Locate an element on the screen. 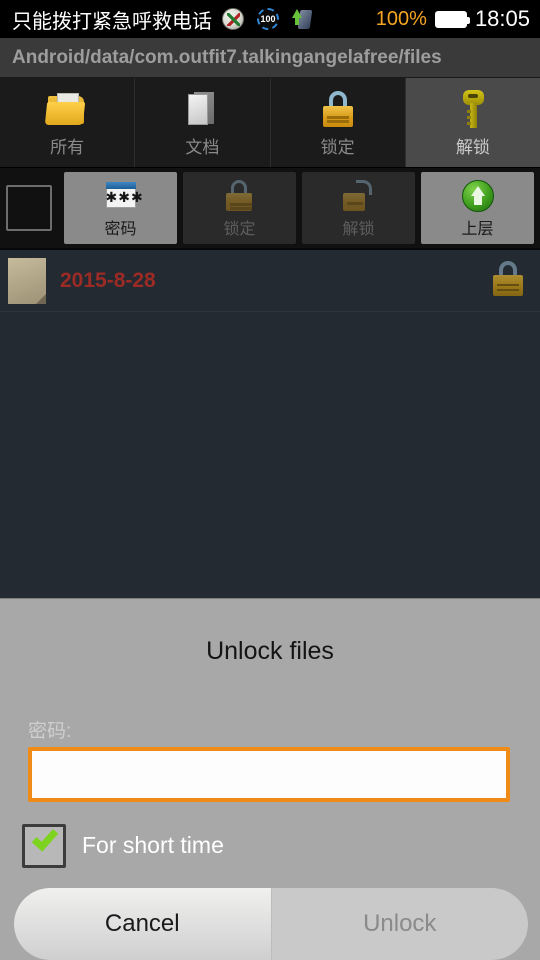 Image resolution: width=540 pixels, height=960 pixels. lock-button: 锁定 is located at coordinates (239, 208).